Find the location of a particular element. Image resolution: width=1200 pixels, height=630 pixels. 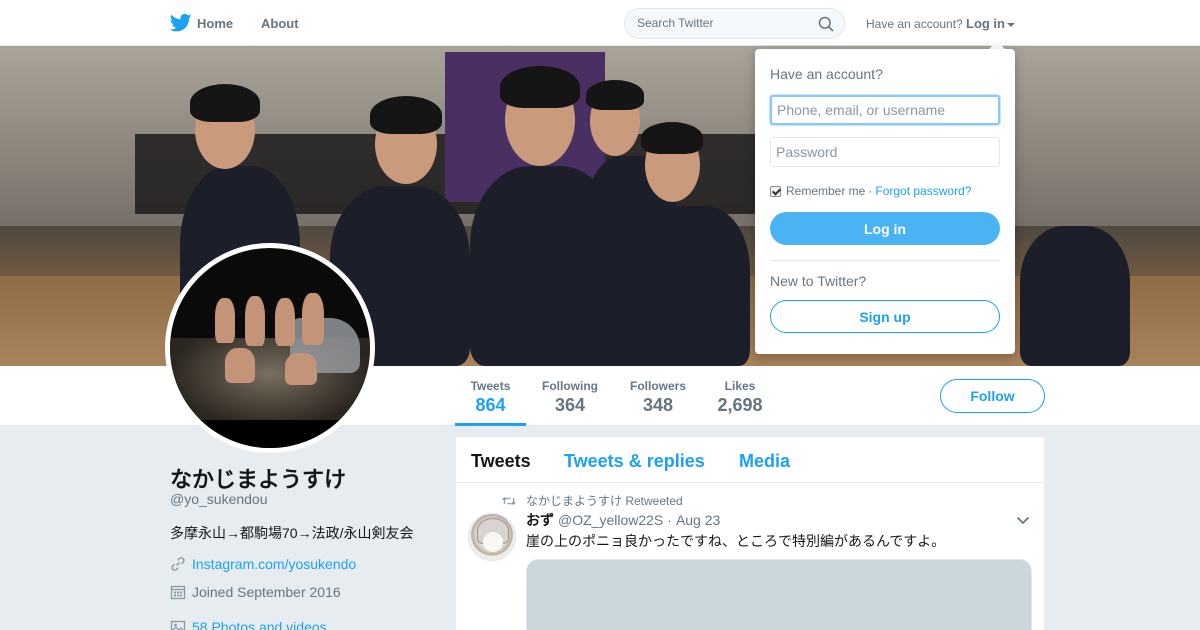

stat-tweets: Tweets 864 is located at coordinates (490, 396).